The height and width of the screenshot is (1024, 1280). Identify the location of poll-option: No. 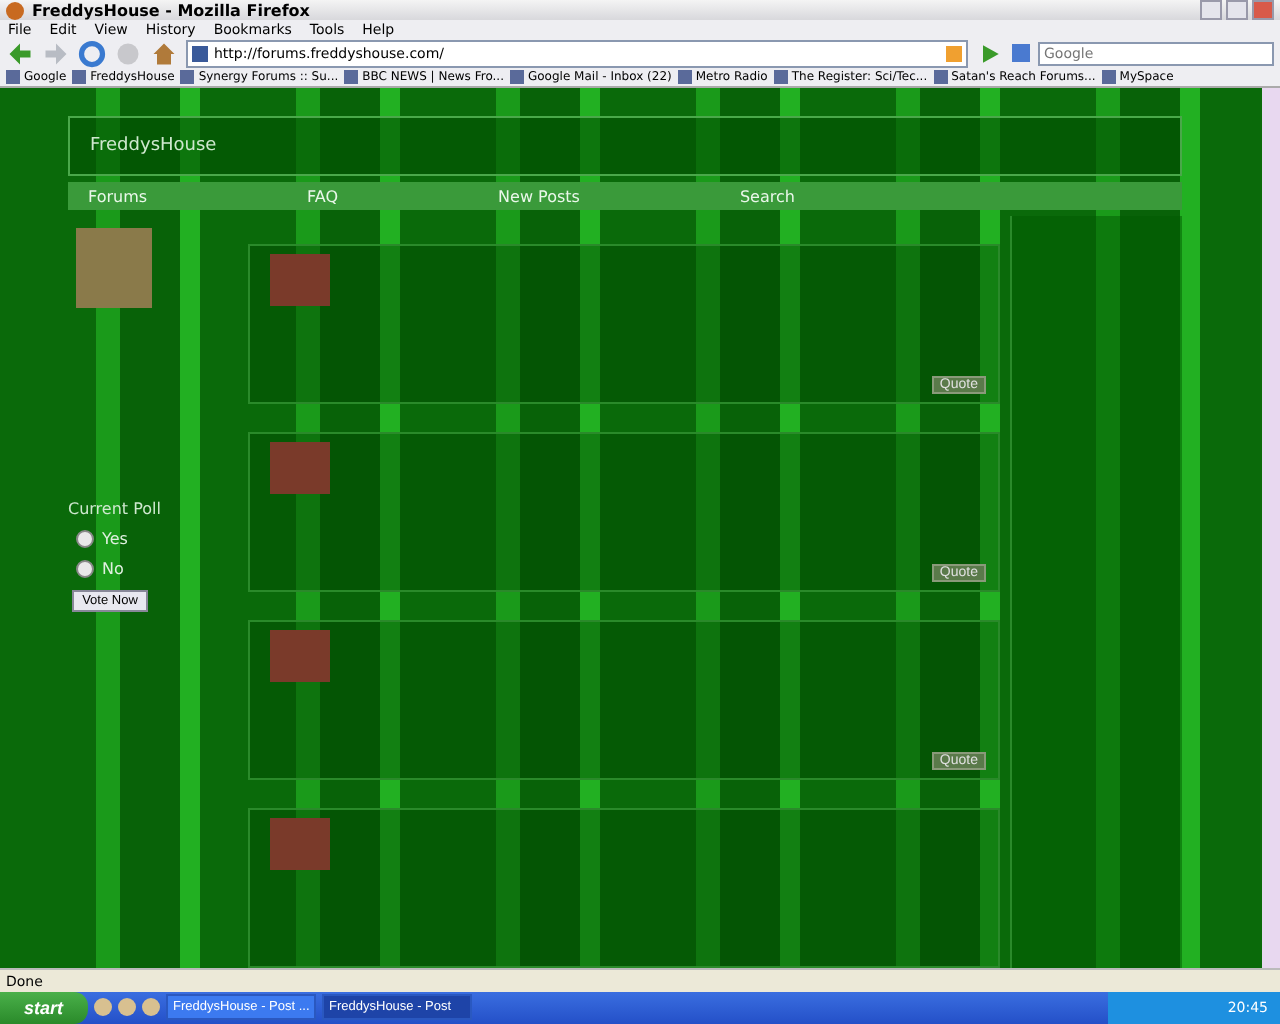
(113, 569).